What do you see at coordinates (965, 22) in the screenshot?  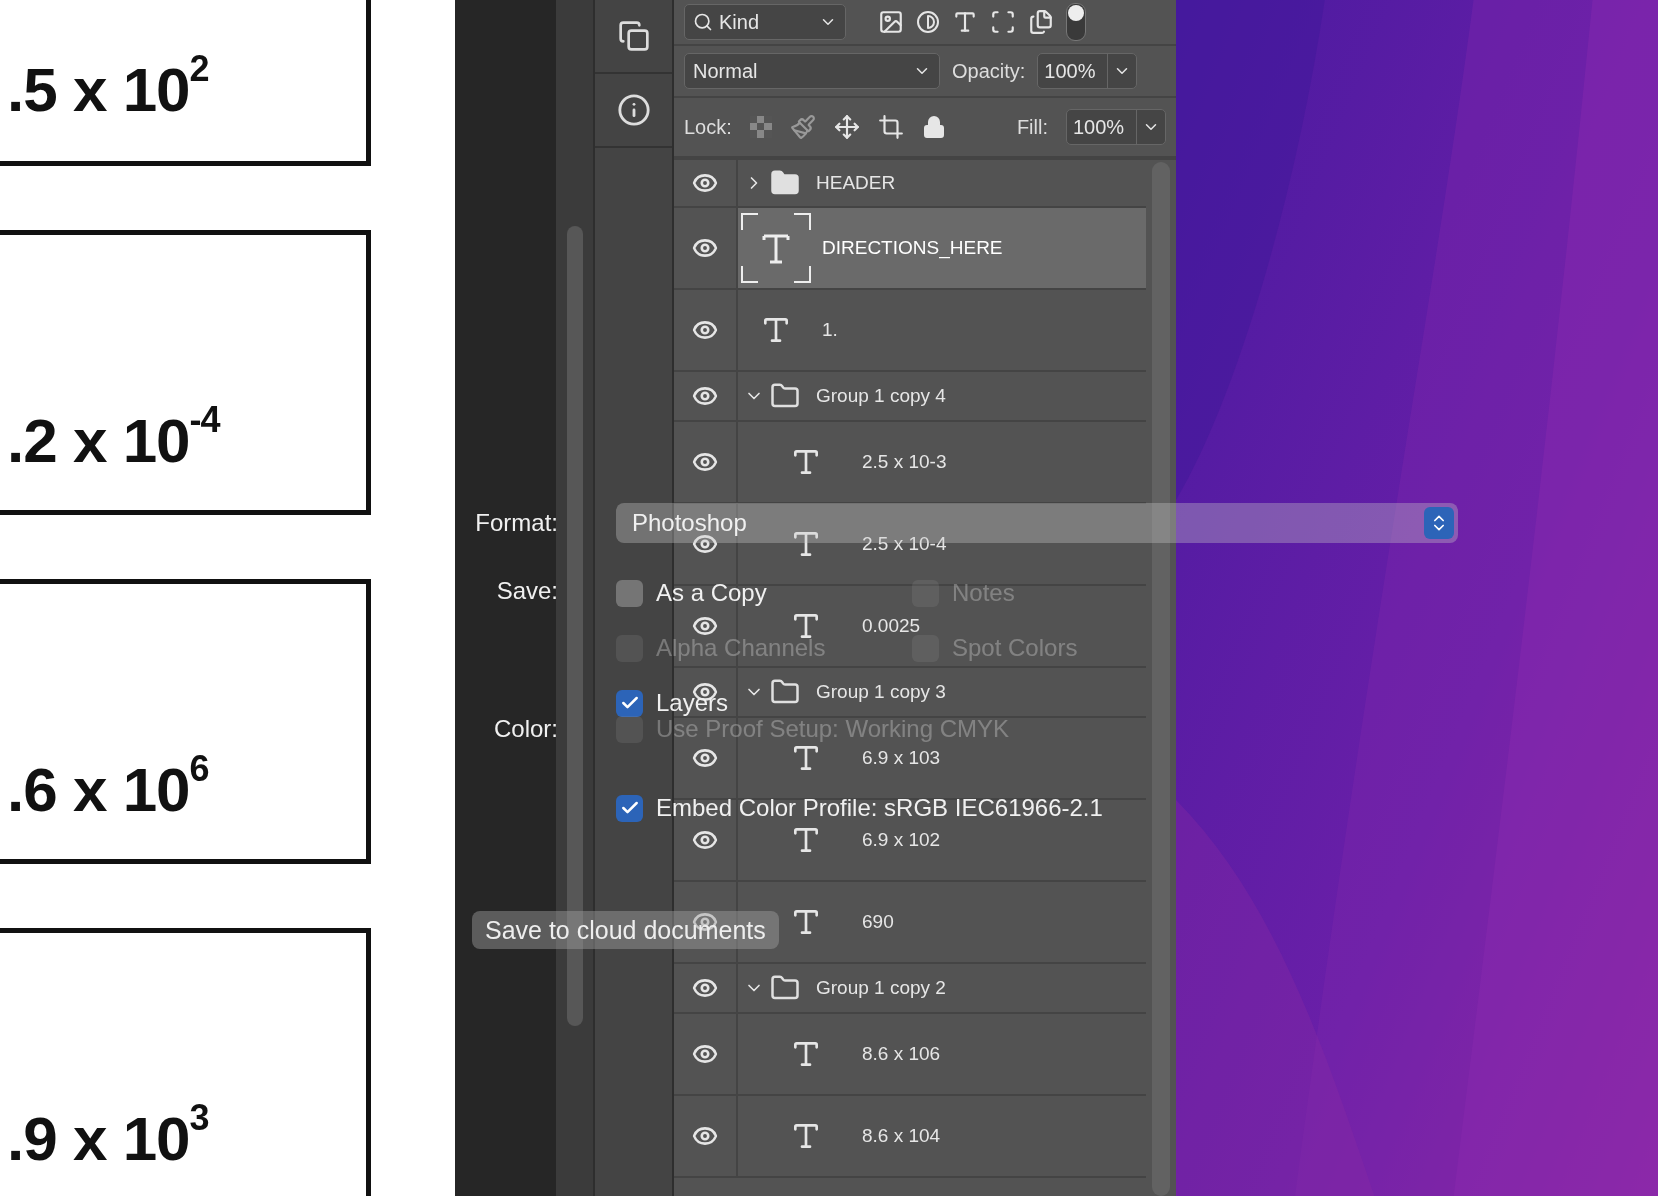 I see `type-filter-icon` at bounding box center [965, 22].